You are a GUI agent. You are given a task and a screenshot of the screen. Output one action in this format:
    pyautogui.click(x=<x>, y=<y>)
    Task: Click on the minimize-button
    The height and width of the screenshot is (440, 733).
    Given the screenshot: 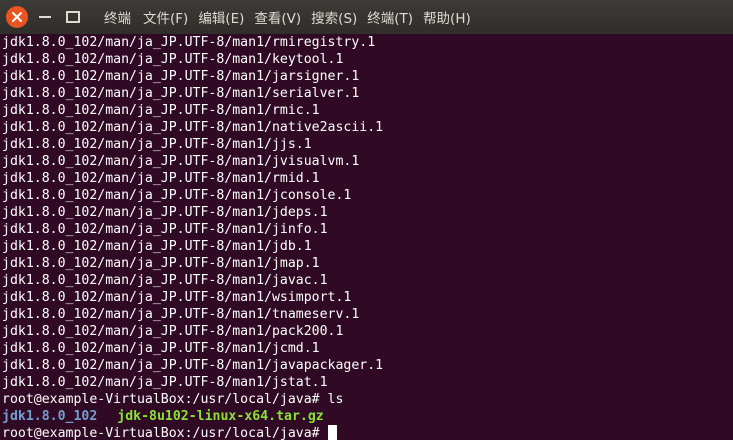 What is the action you would take?
    pyautogui.click(x=45, y=17)
    